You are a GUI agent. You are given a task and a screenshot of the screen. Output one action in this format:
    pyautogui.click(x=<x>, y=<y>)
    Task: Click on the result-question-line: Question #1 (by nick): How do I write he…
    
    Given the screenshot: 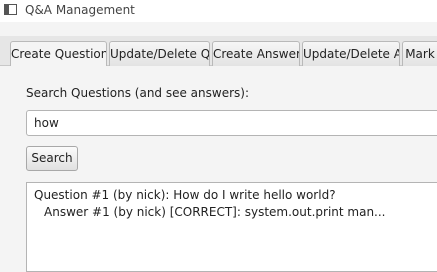 What is the action you would take?
    pyautogui.click(x=185, y=195)
    